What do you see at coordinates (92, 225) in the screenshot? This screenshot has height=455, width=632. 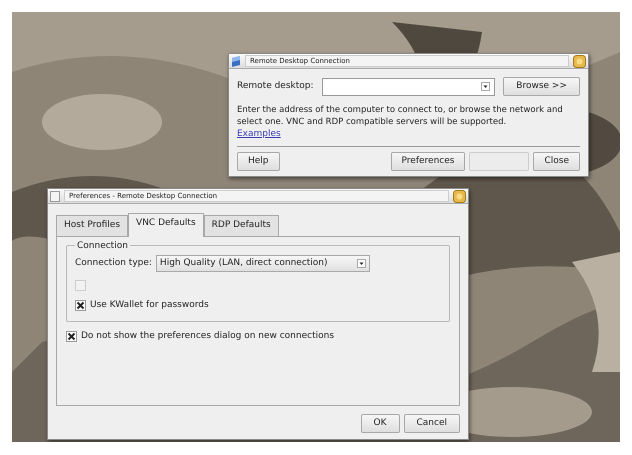 I see `tab: Host Profiles` at bounding box center [92, 225].